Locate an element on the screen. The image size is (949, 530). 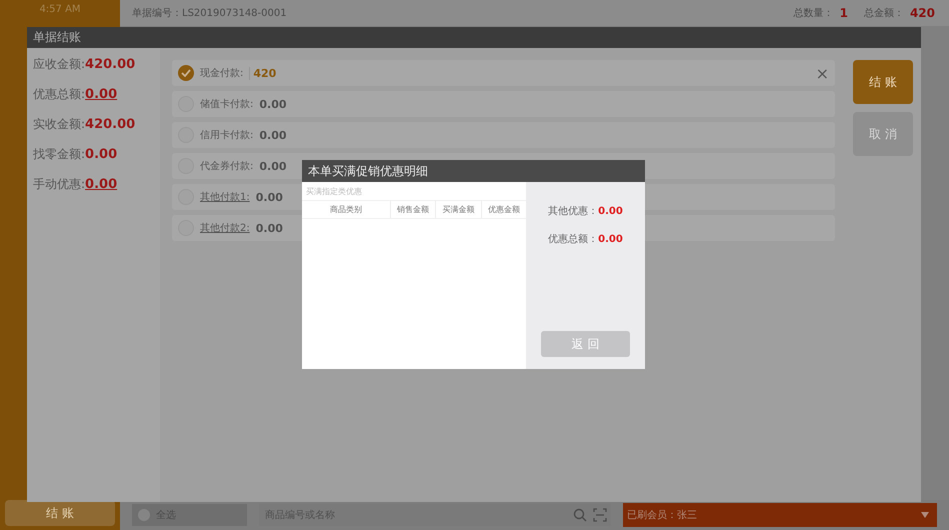
quantity-value: 1 is located at coordinates (844, 13).